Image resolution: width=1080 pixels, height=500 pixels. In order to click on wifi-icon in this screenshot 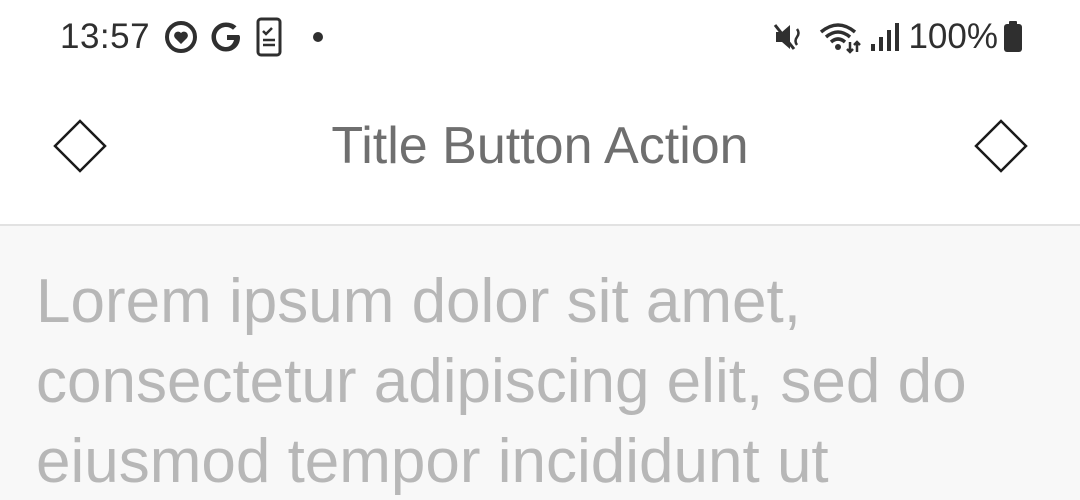, I will do `click(840, 37)`.